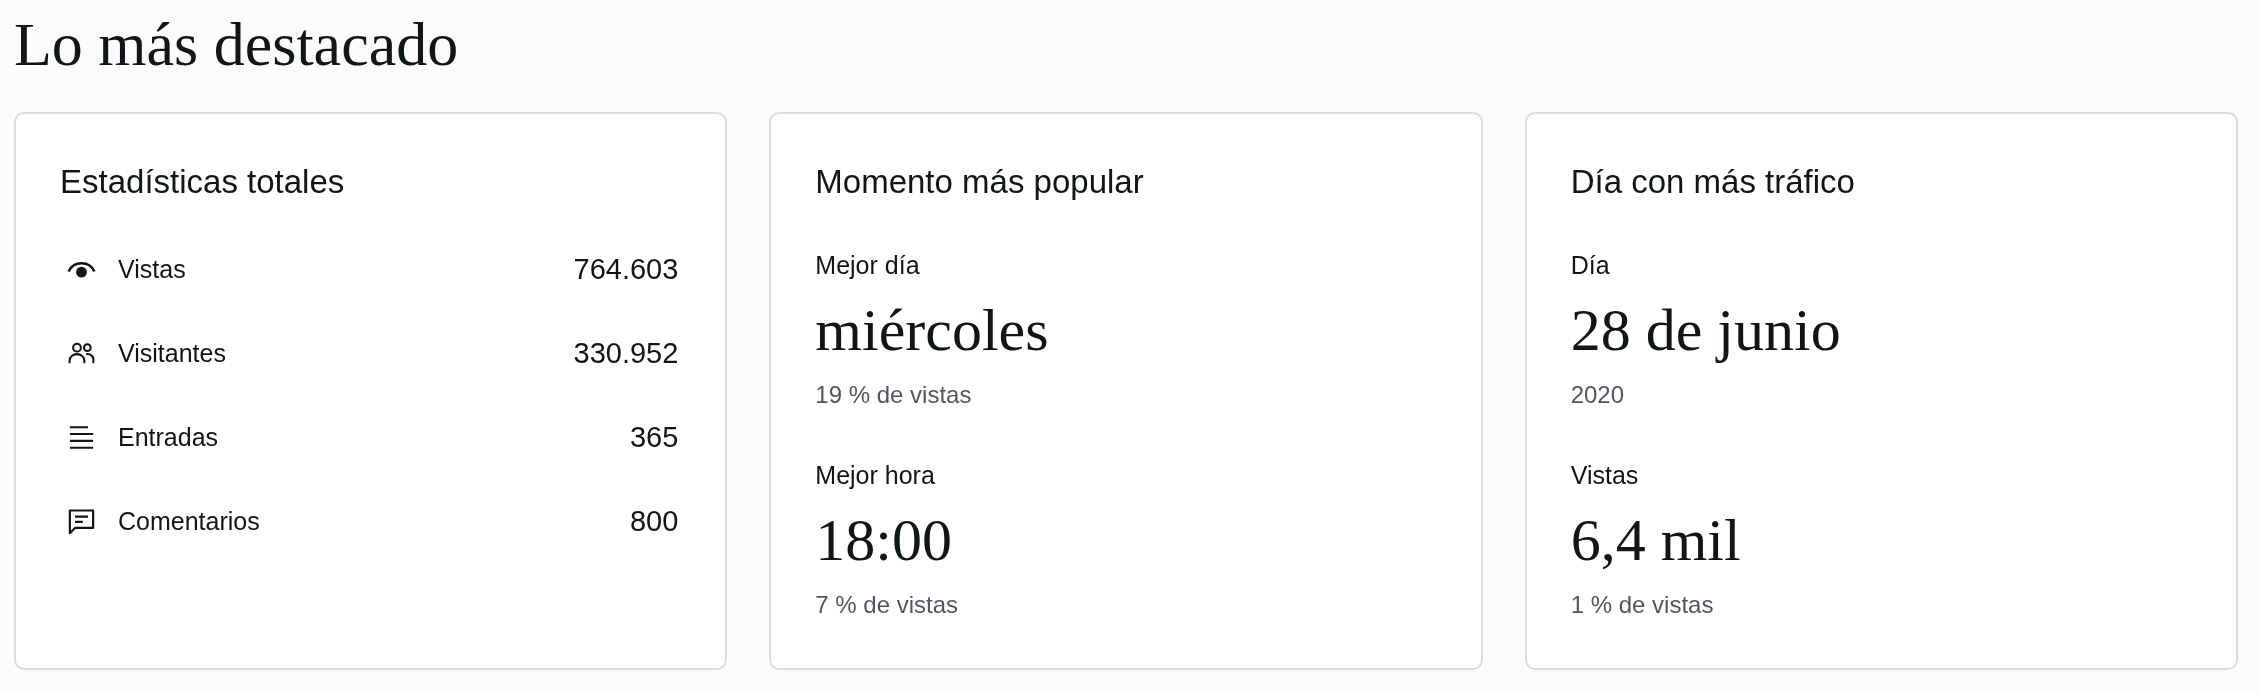  What do you see at coordinates (626, 353) in the screenshot?
I see `stat-value: 330.952` at bounding box center [626, 353].